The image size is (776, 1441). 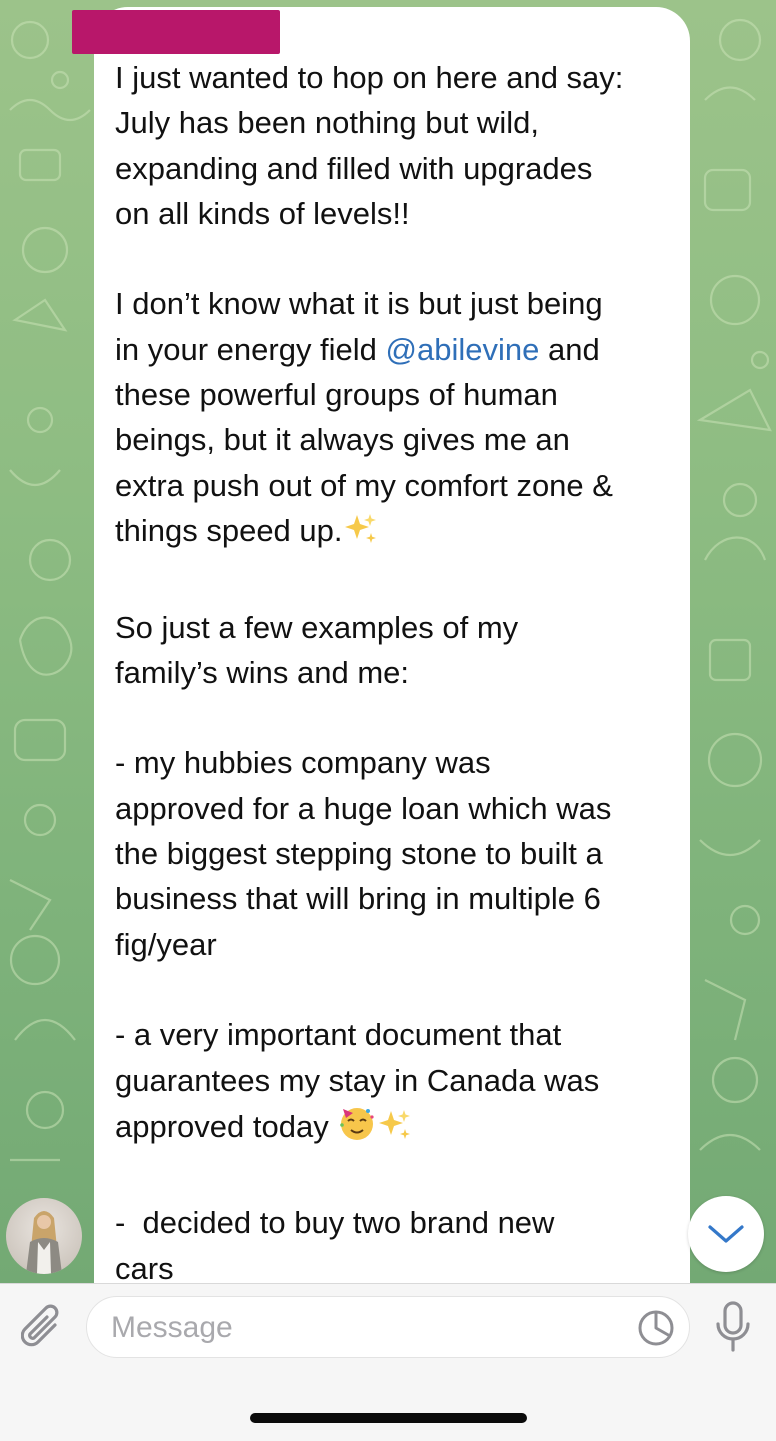 I want to click on scroll-down-button, so click(x=726, y=1234).